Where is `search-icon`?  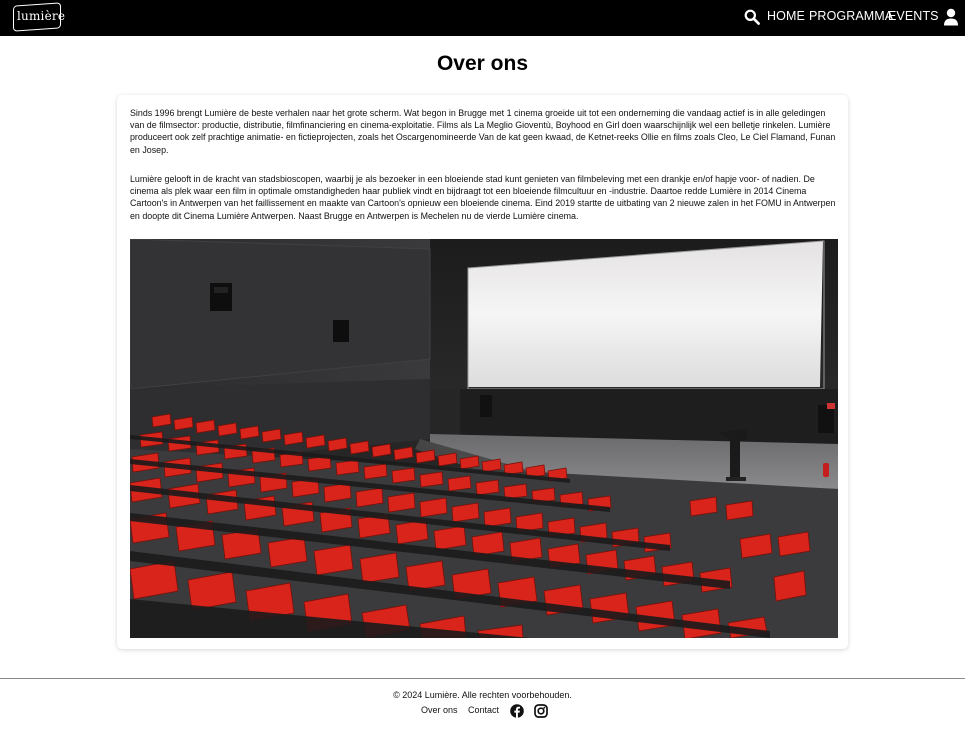
search-icon is located at coordinates (752, 17).